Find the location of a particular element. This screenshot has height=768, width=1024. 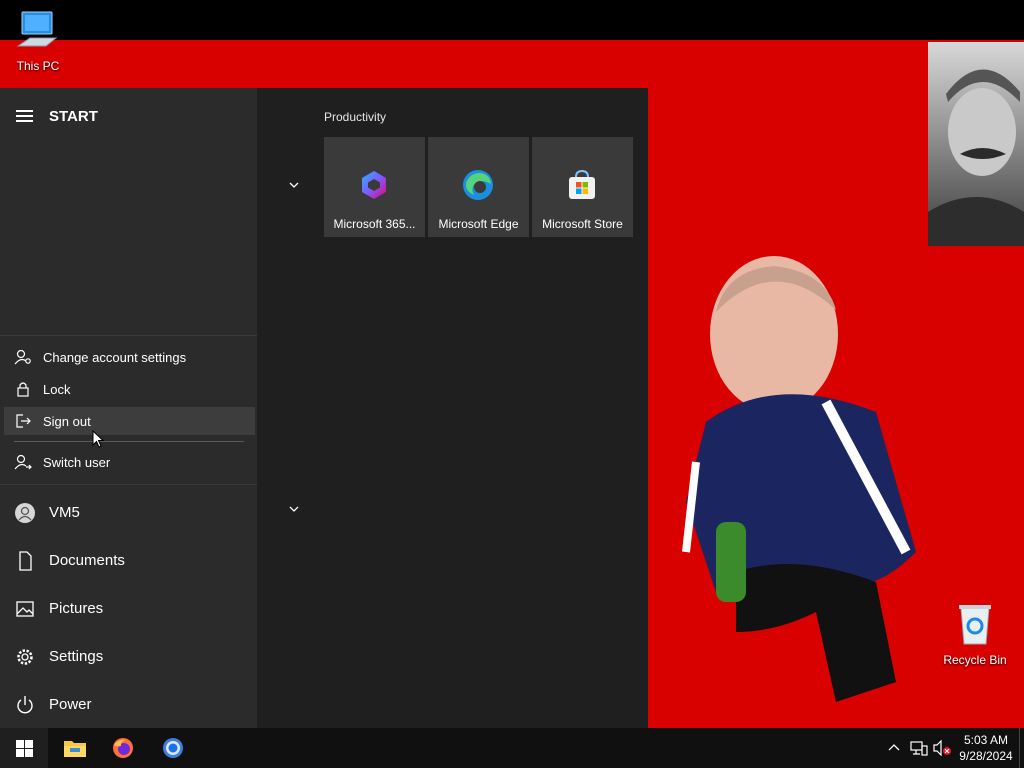

taskbar-chrome is located at coordinates (173, 748).